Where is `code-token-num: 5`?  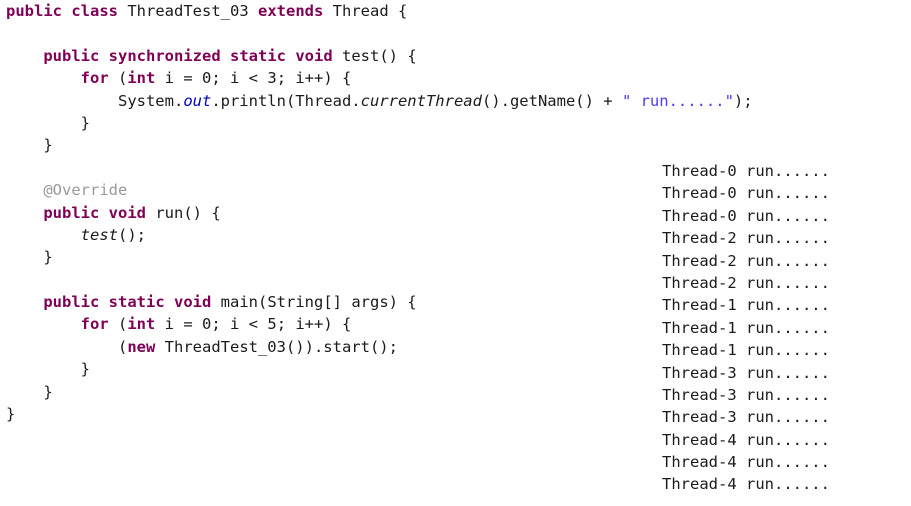
code-token-num: 5 is located at coordinates (272, 324).